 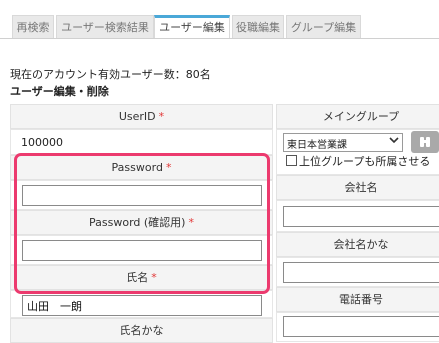 I want to click on company-input, so click(x=361, y=216).